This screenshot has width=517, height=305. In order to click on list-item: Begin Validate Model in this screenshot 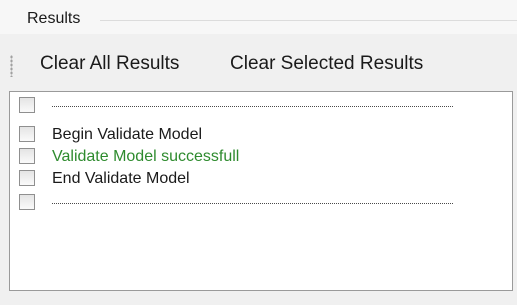, I will do `click(259, 136)`.